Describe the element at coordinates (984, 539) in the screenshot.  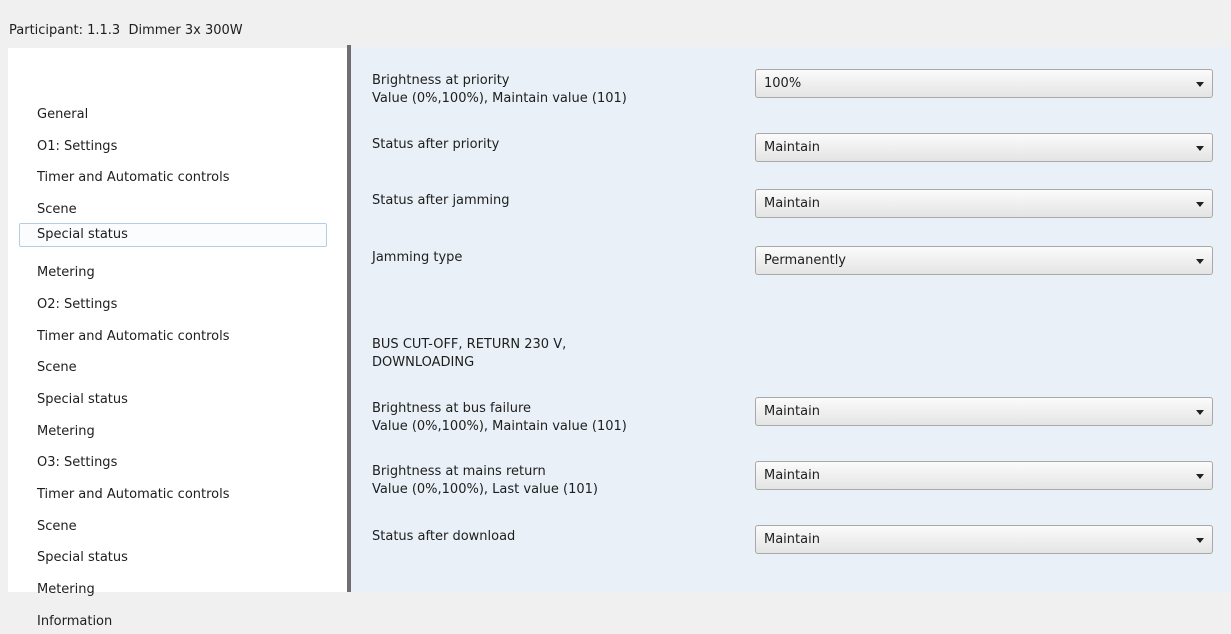
I see `status-after-download-dropdown: Maintain` at that location.